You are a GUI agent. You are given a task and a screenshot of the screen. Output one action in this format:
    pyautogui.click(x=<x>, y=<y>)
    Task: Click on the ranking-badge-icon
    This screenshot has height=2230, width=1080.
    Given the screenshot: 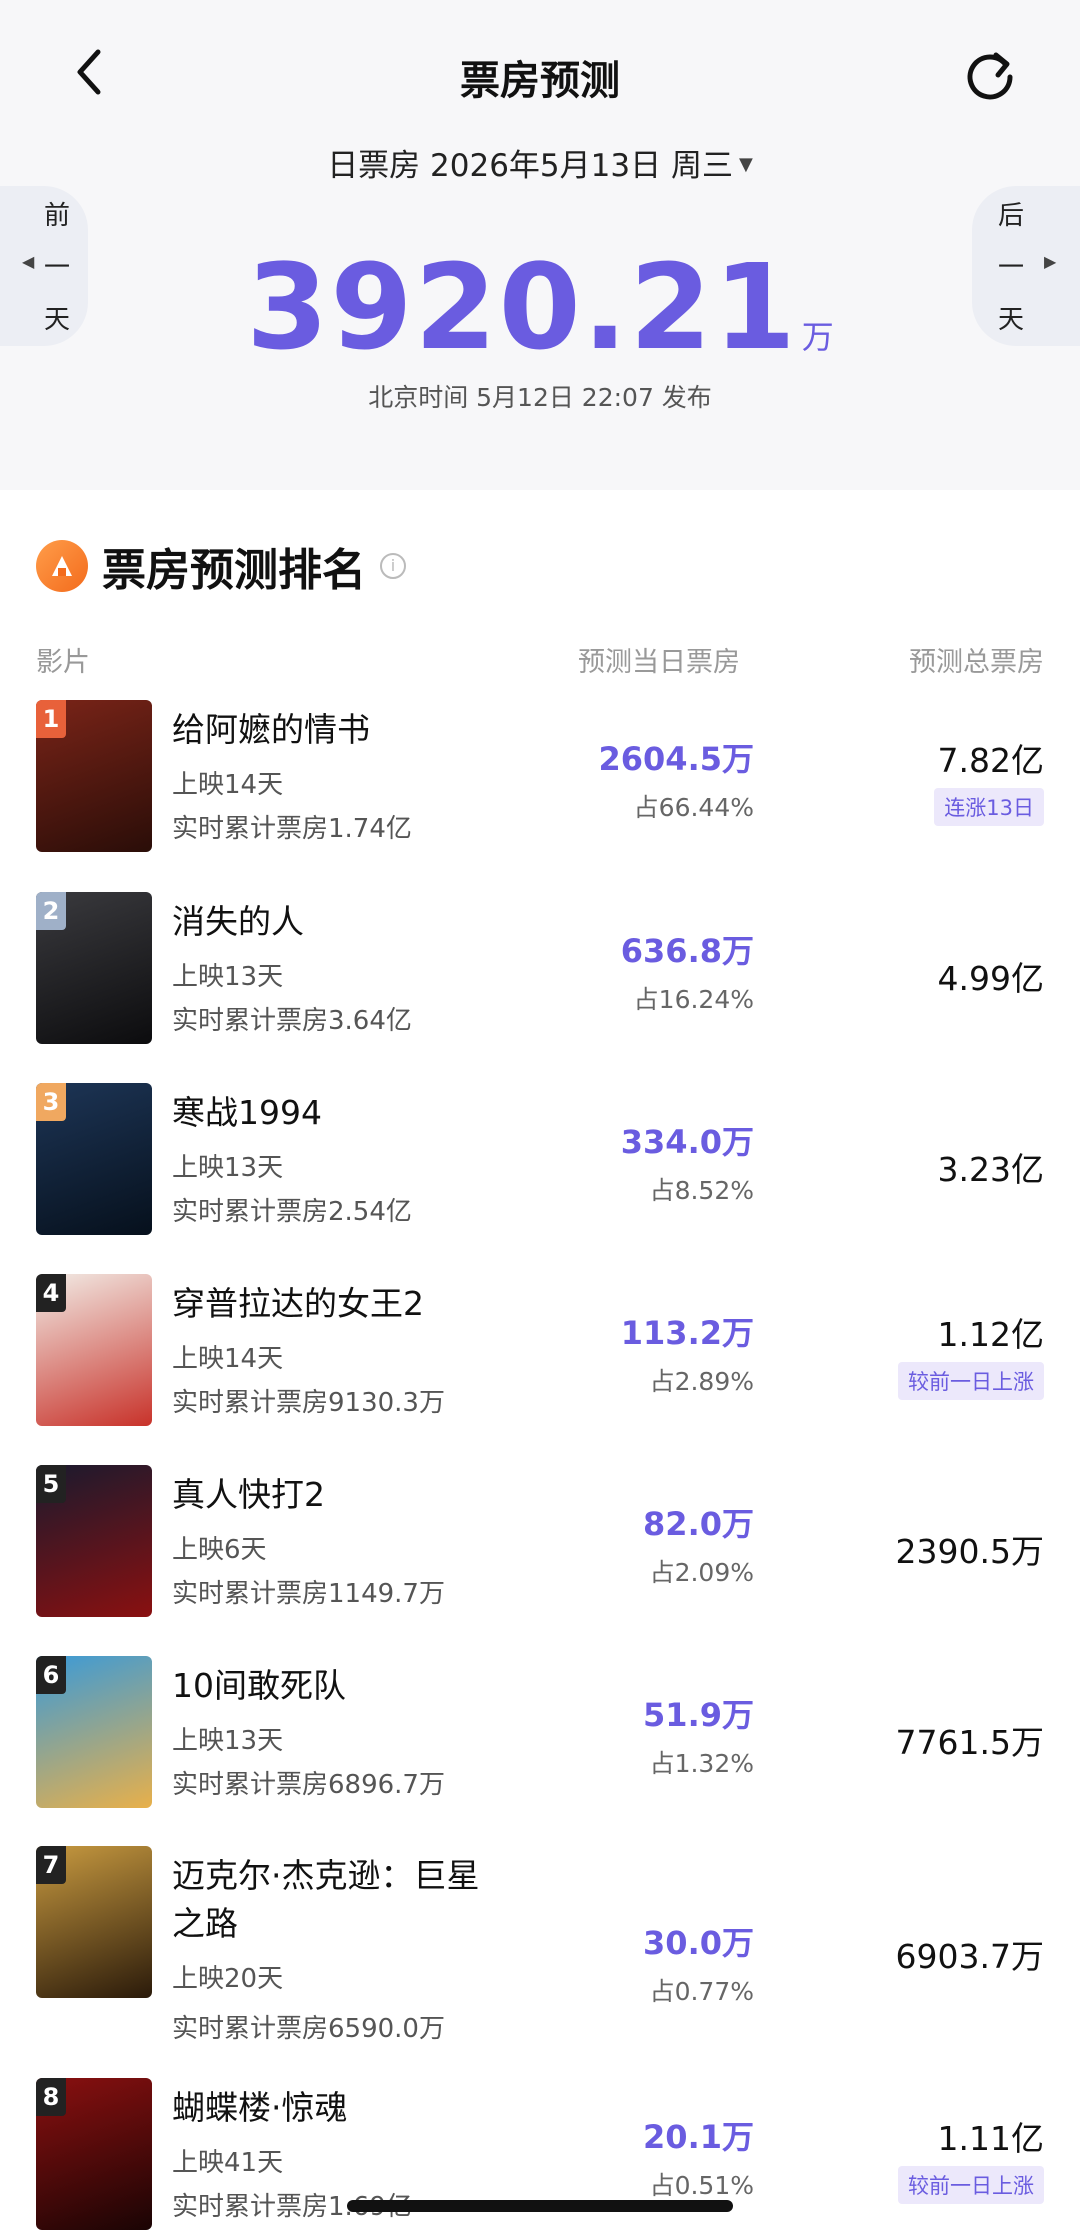 What is the action you would take?
    pyautogui.click(x=62, y=566)
    